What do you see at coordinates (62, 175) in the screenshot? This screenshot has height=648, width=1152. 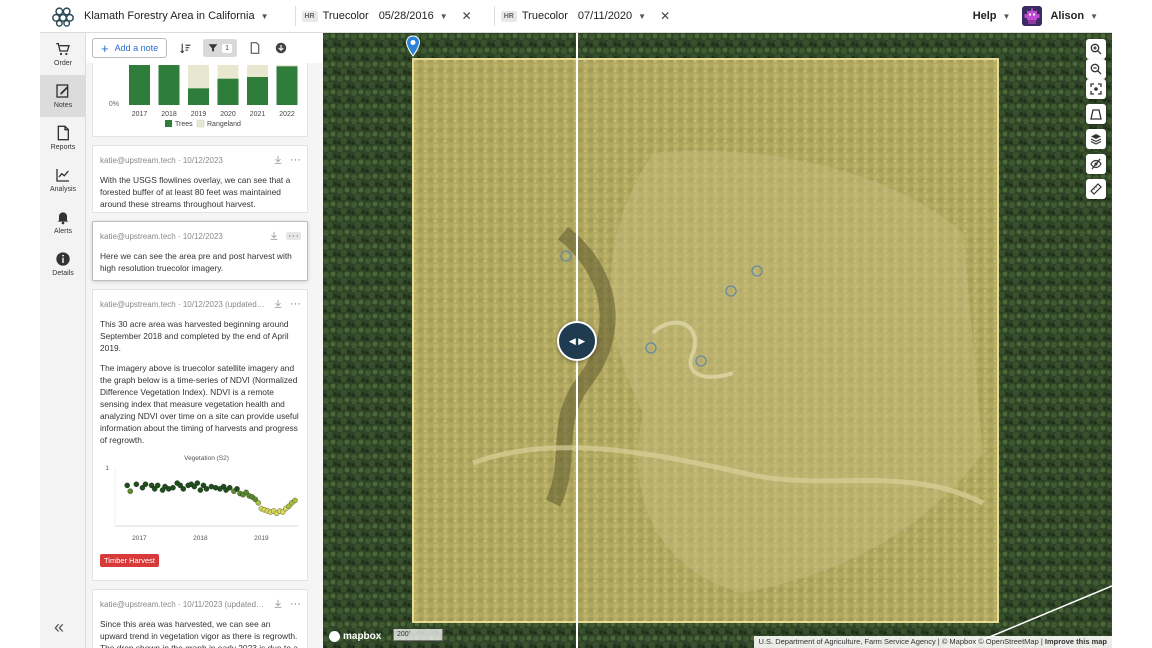 I see `chart-line-icon` at bounding box center [62, 175].